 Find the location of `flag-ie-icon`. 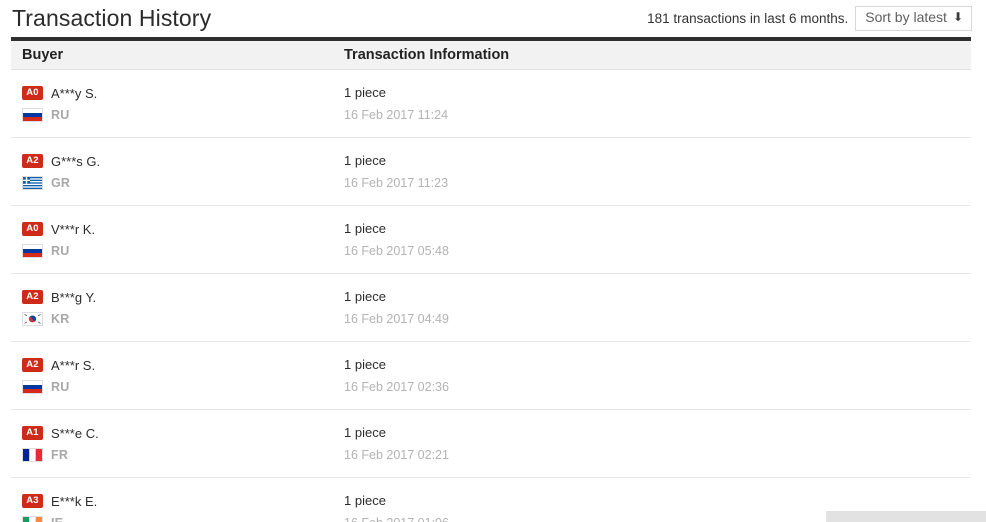

flag-ie-icon is located at coordinates (32, 519).